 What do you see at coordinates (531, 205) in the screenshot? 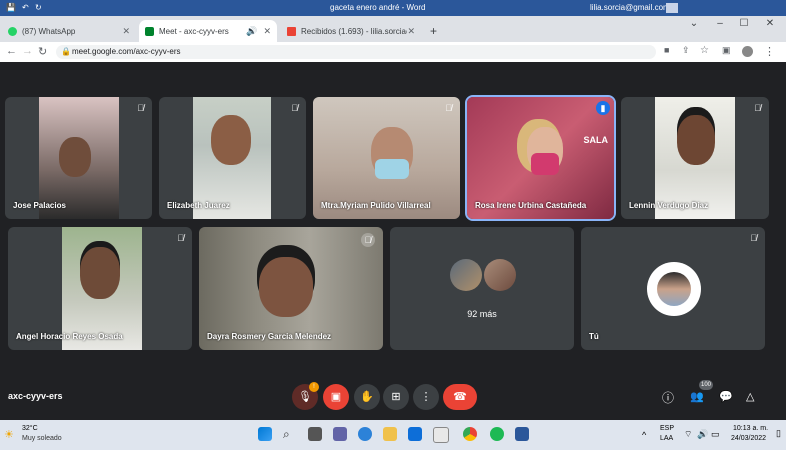
I see `participant-name: Rosa Irene Urbina Castañeda` at bounding box center [531, 205].